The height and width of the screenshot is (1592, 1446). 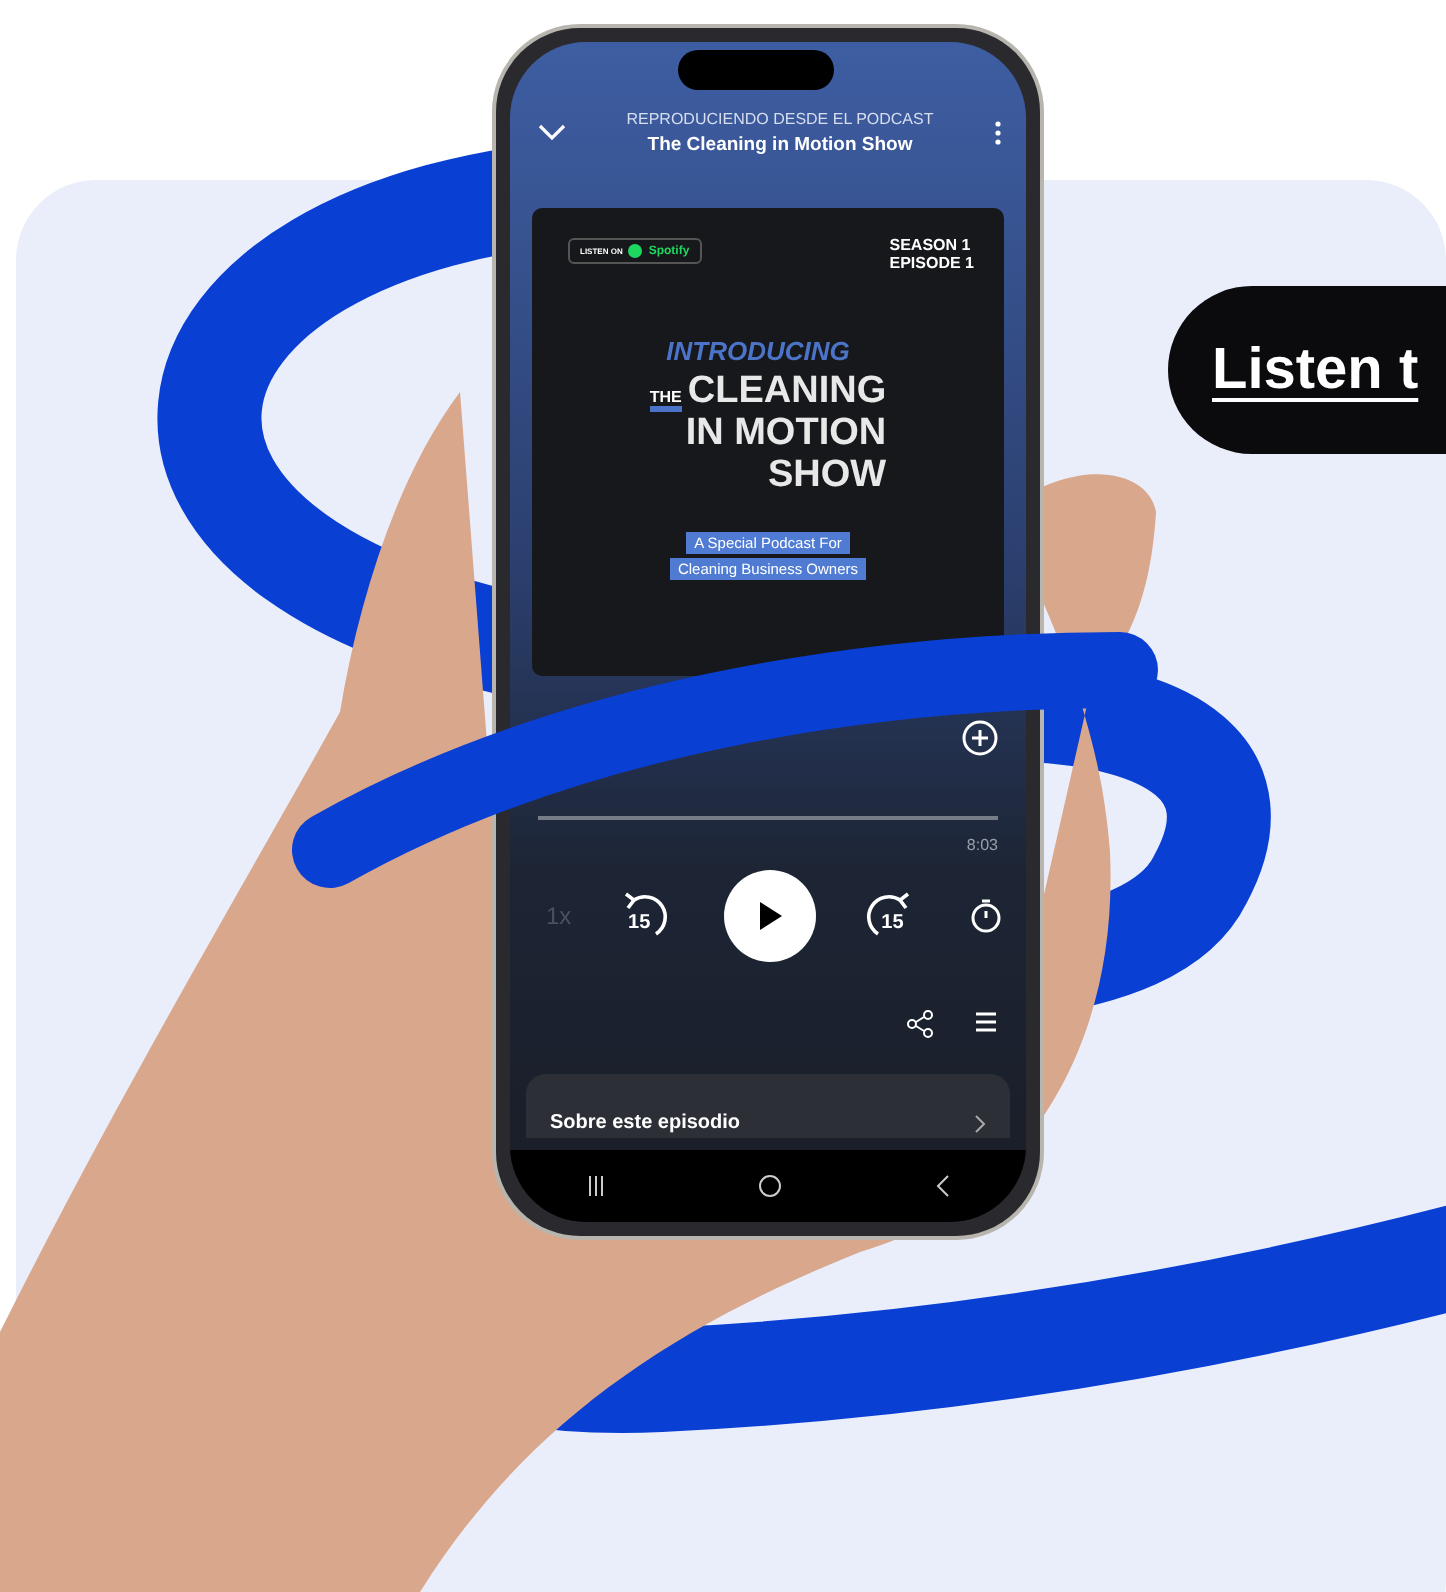 I want to click on recent-apps-icon, so click(x=596, y=1186).